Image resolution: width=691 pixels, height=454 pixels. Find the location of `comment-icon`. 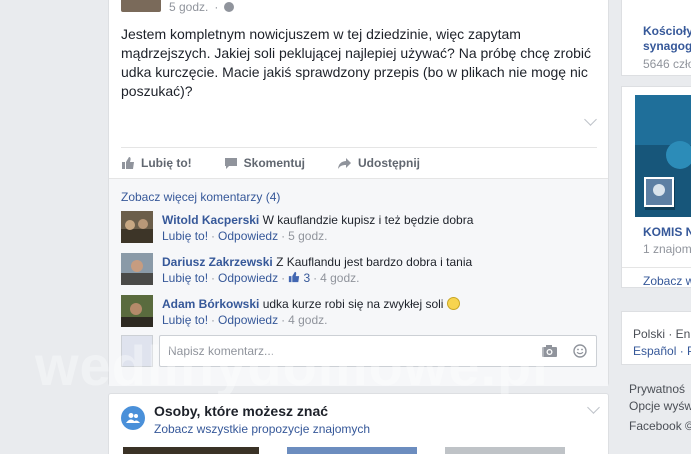

comment-icon is located at coordinates (230, 163).